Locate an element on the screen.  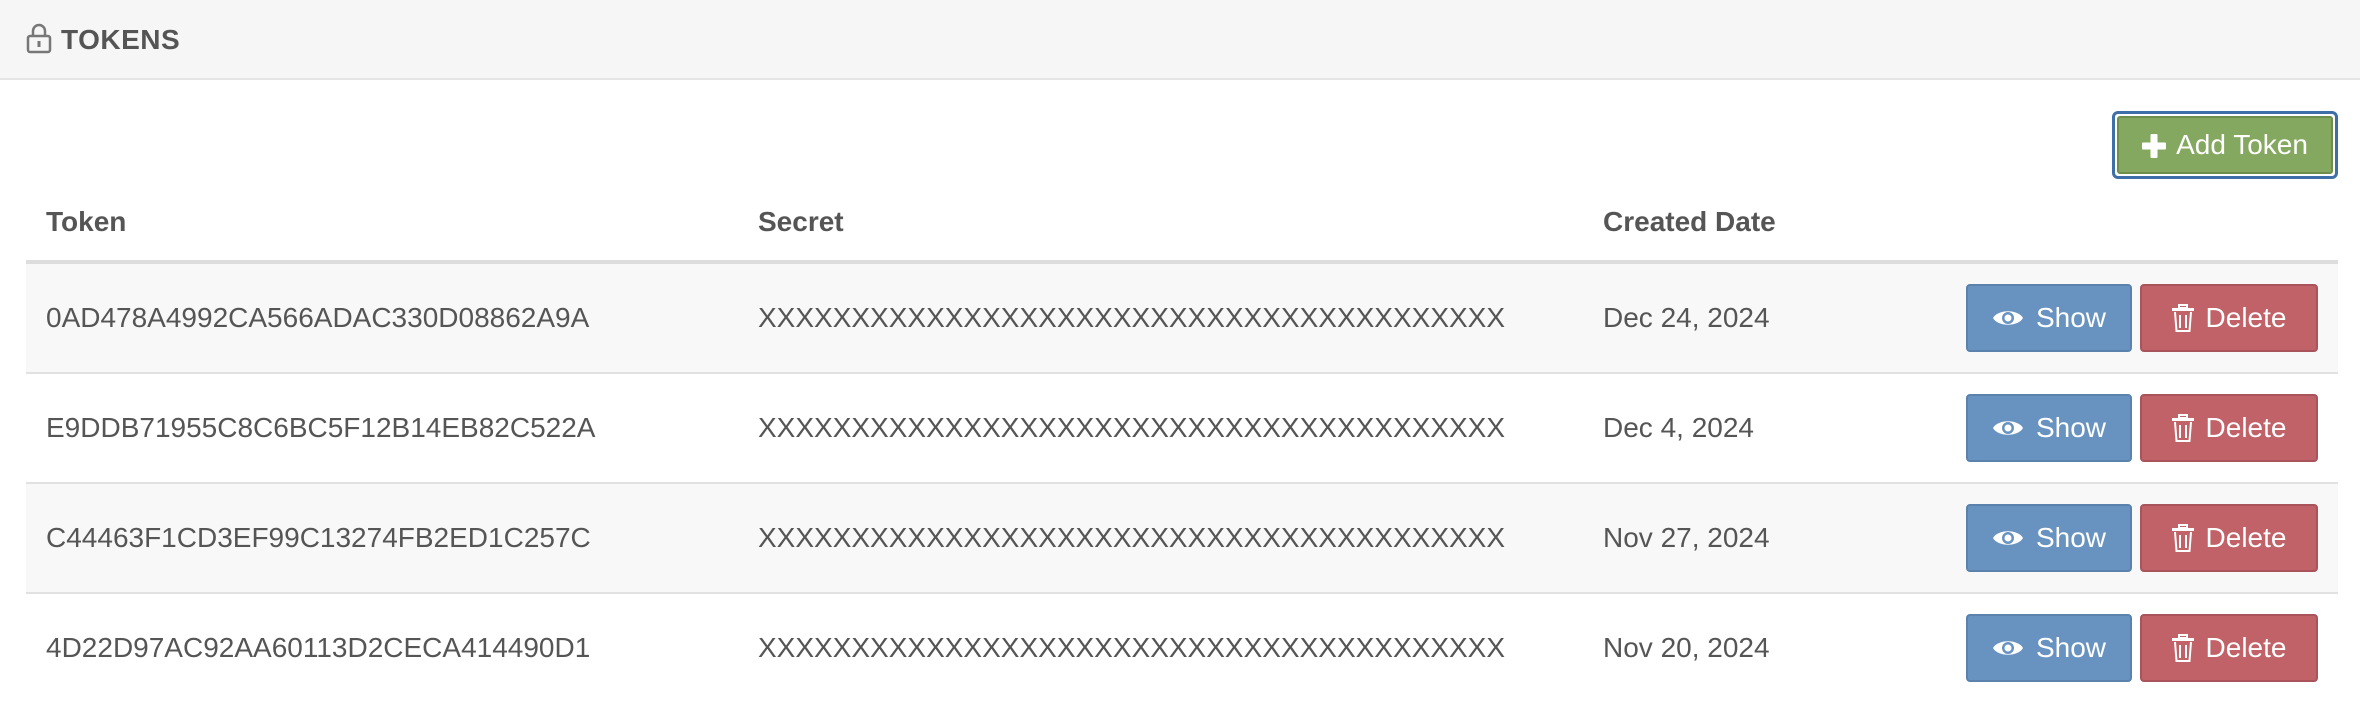
add-token-label: Add Token is located at coordinates (2242, 144).